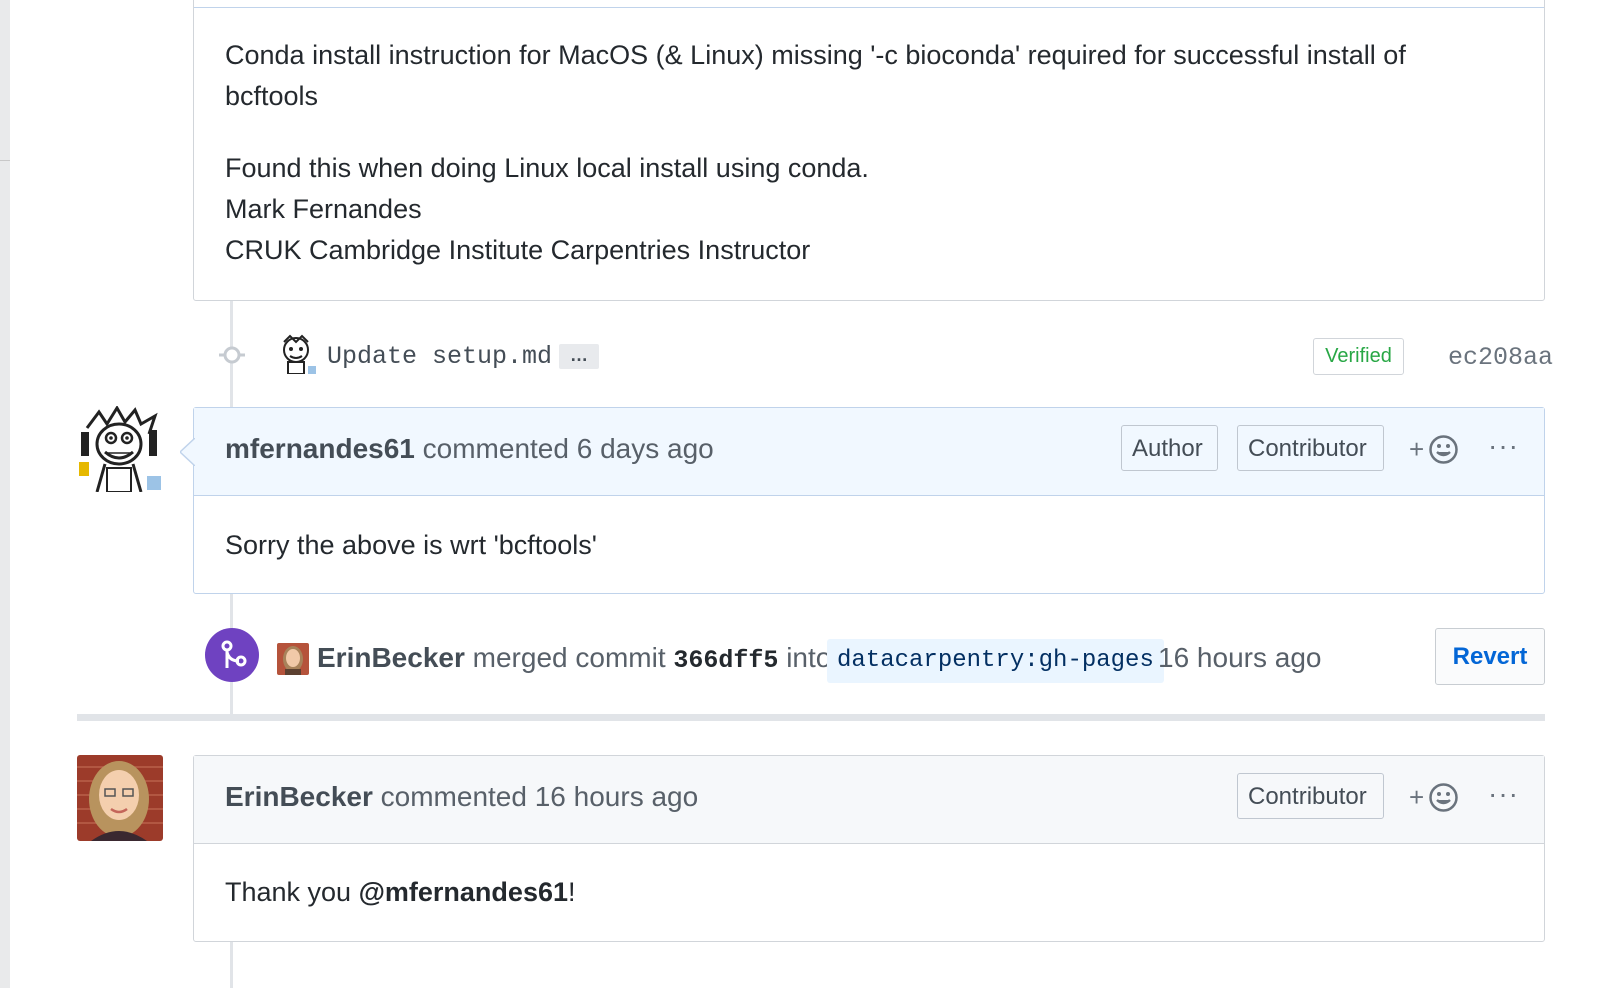 The height and width of the screenshot is (988, 1624). I want to click on comment-pointer, so click(187, 452).